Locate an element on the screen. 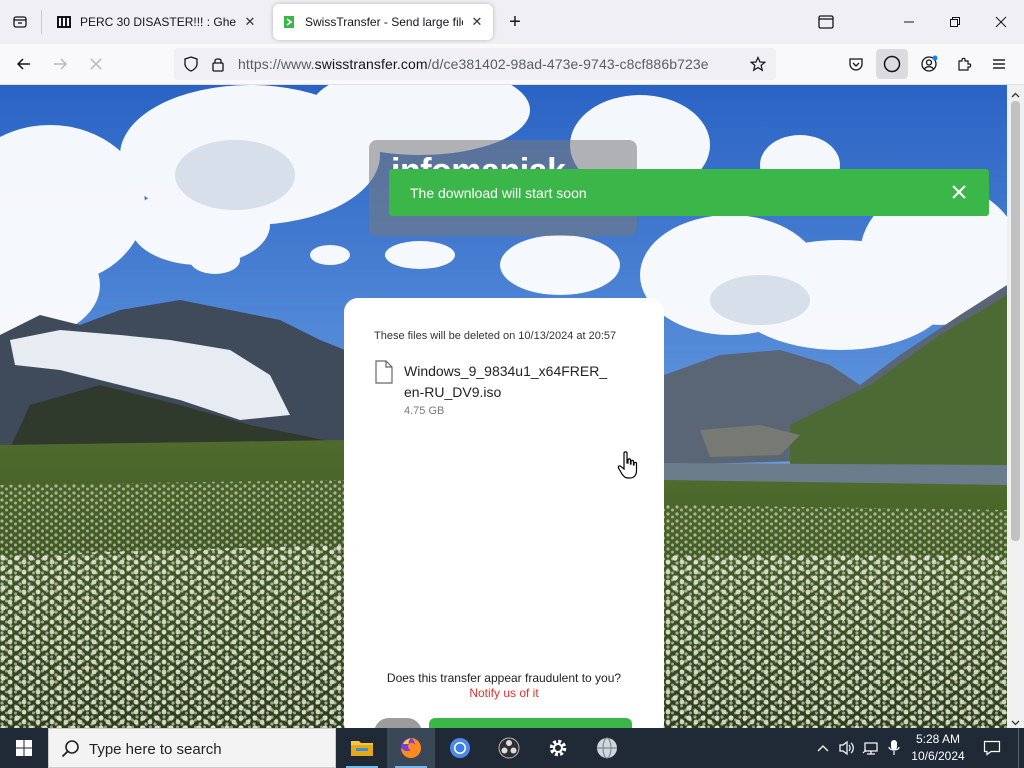 This screenshot has width=1024, height=768. toast-message: The download will start soon is located at coordinates (498, 193).